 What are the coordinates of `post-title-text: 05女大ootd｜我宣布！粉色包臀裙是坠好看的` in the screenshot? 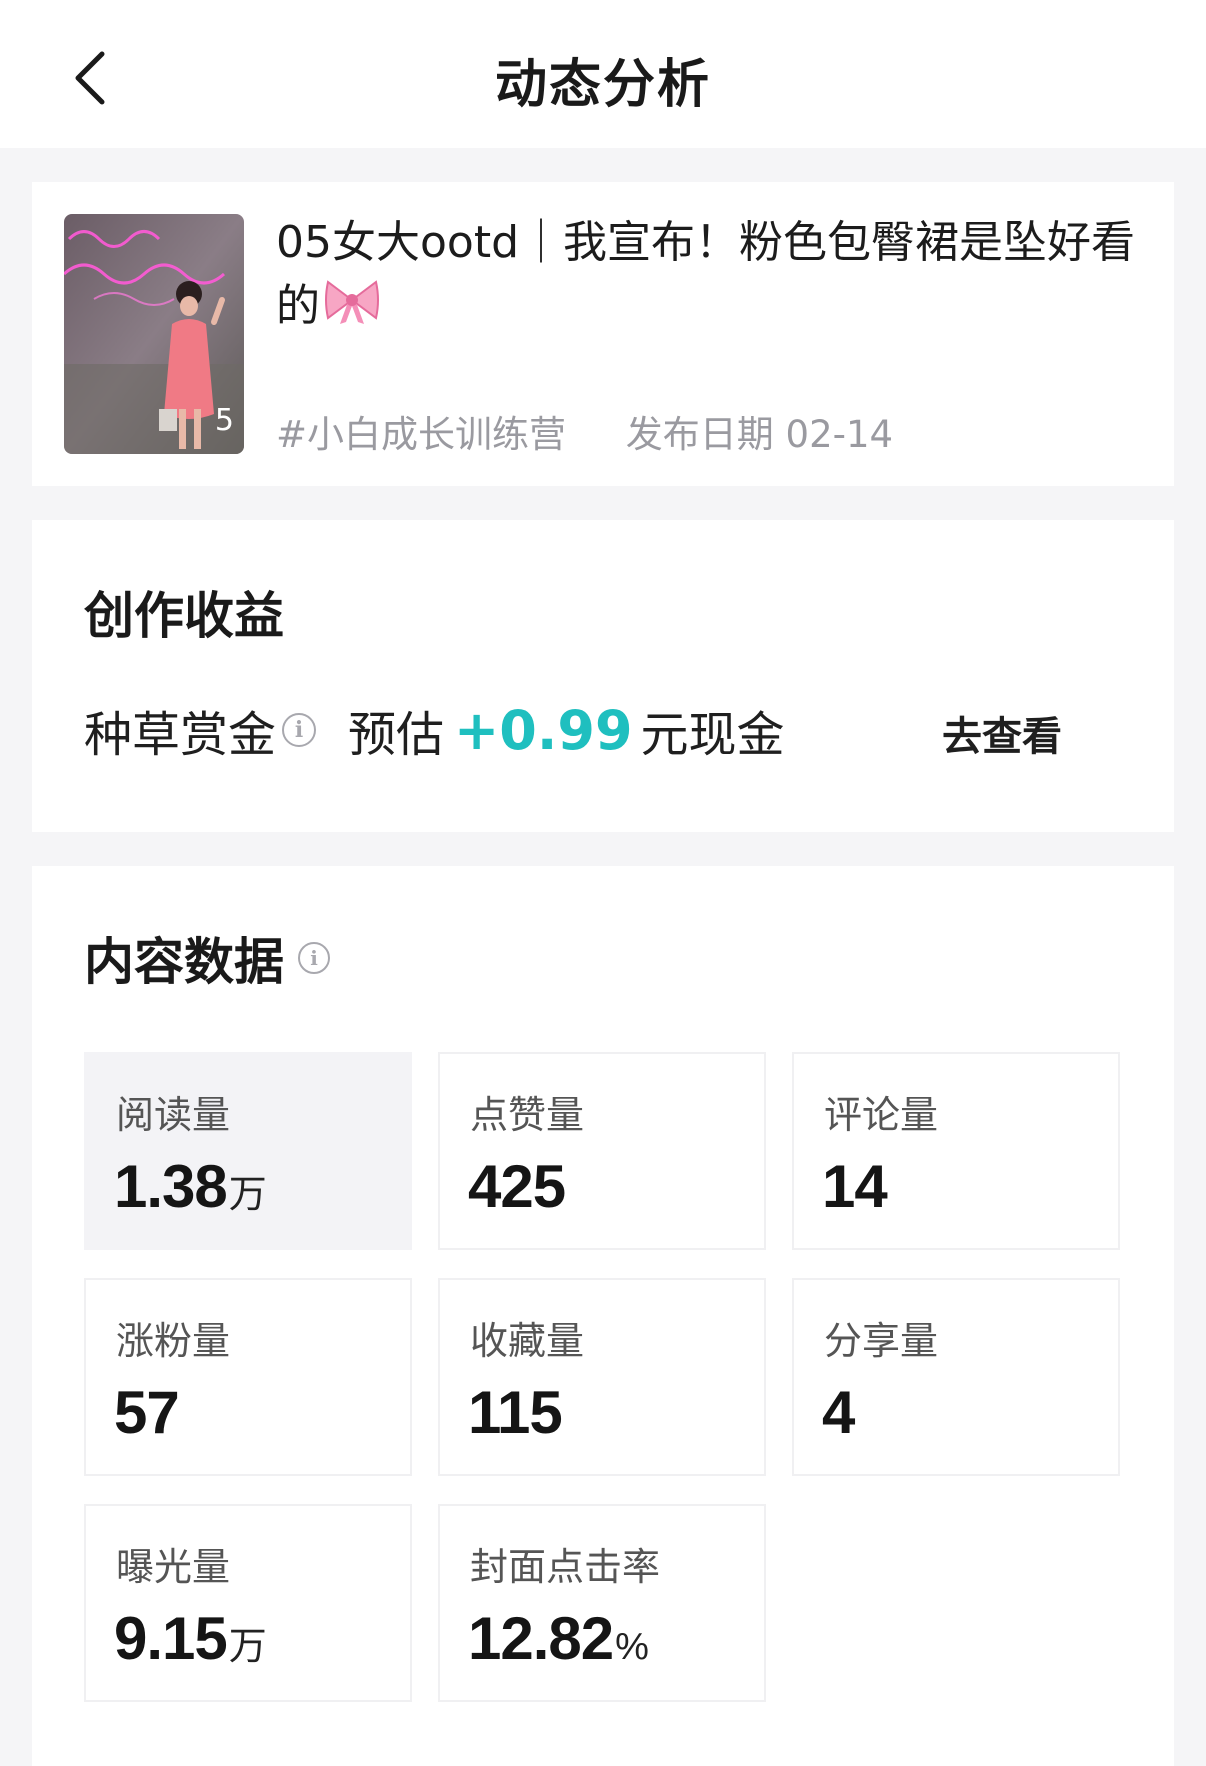 It's located at (706, 274).